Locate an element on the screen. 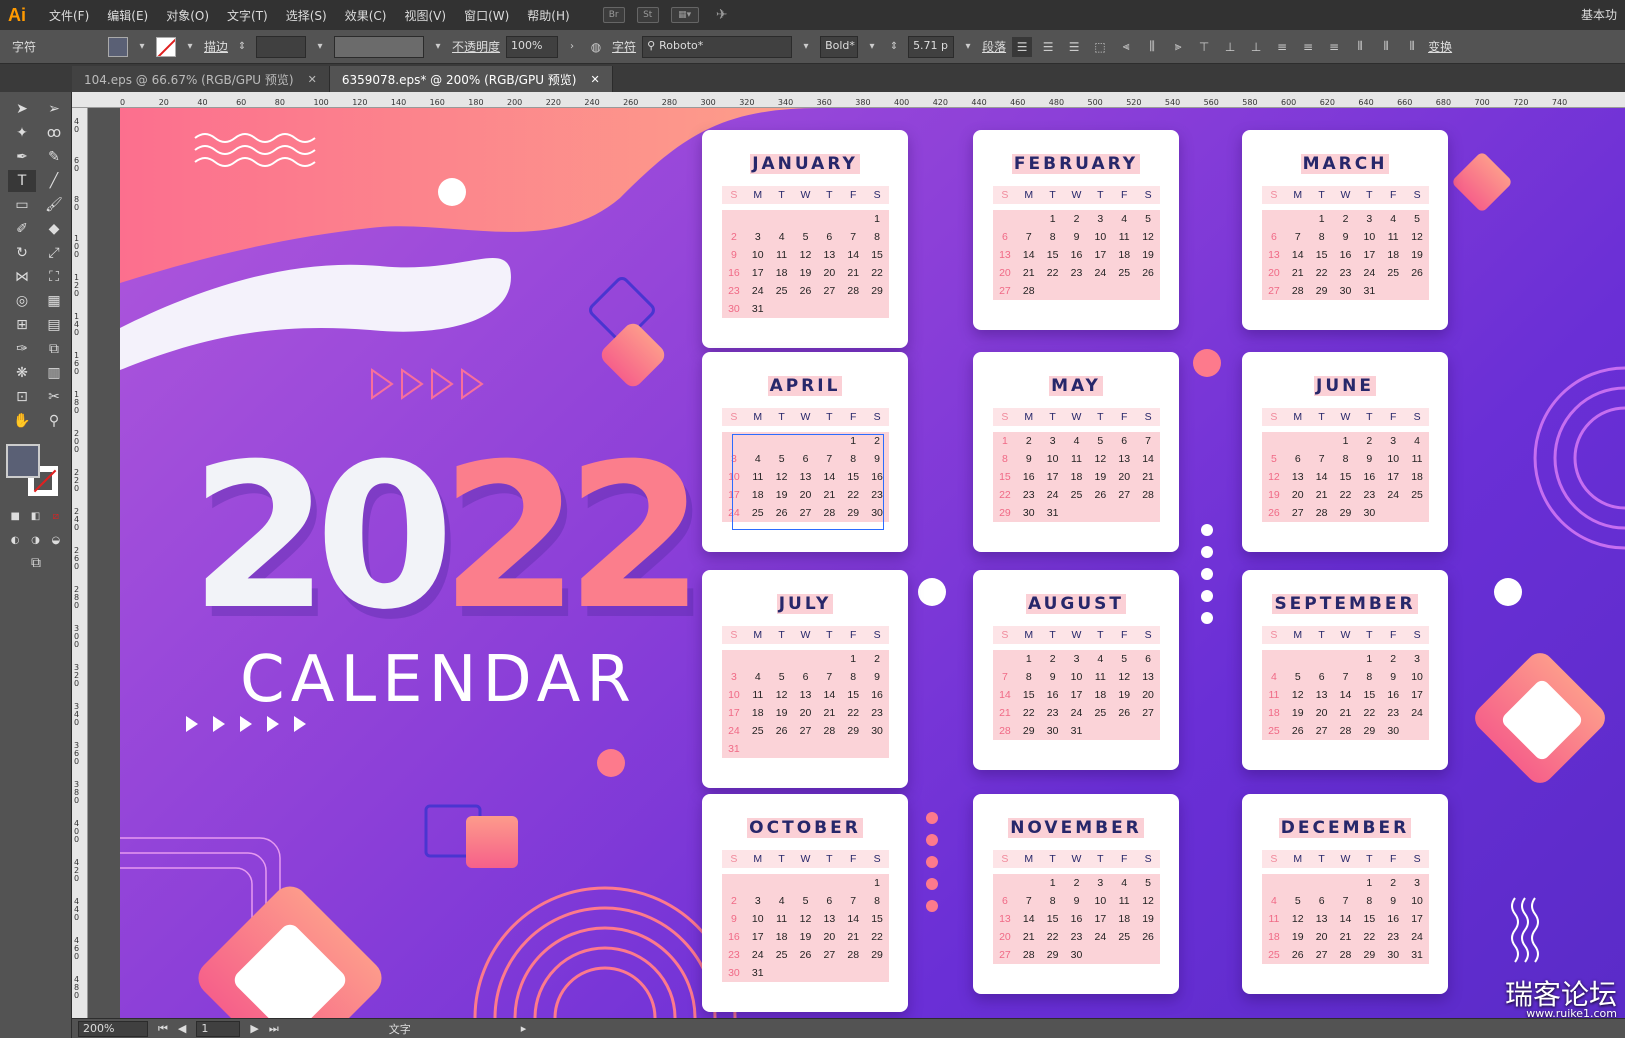  day-cell: 8 is located at coordinates (1369, 901).